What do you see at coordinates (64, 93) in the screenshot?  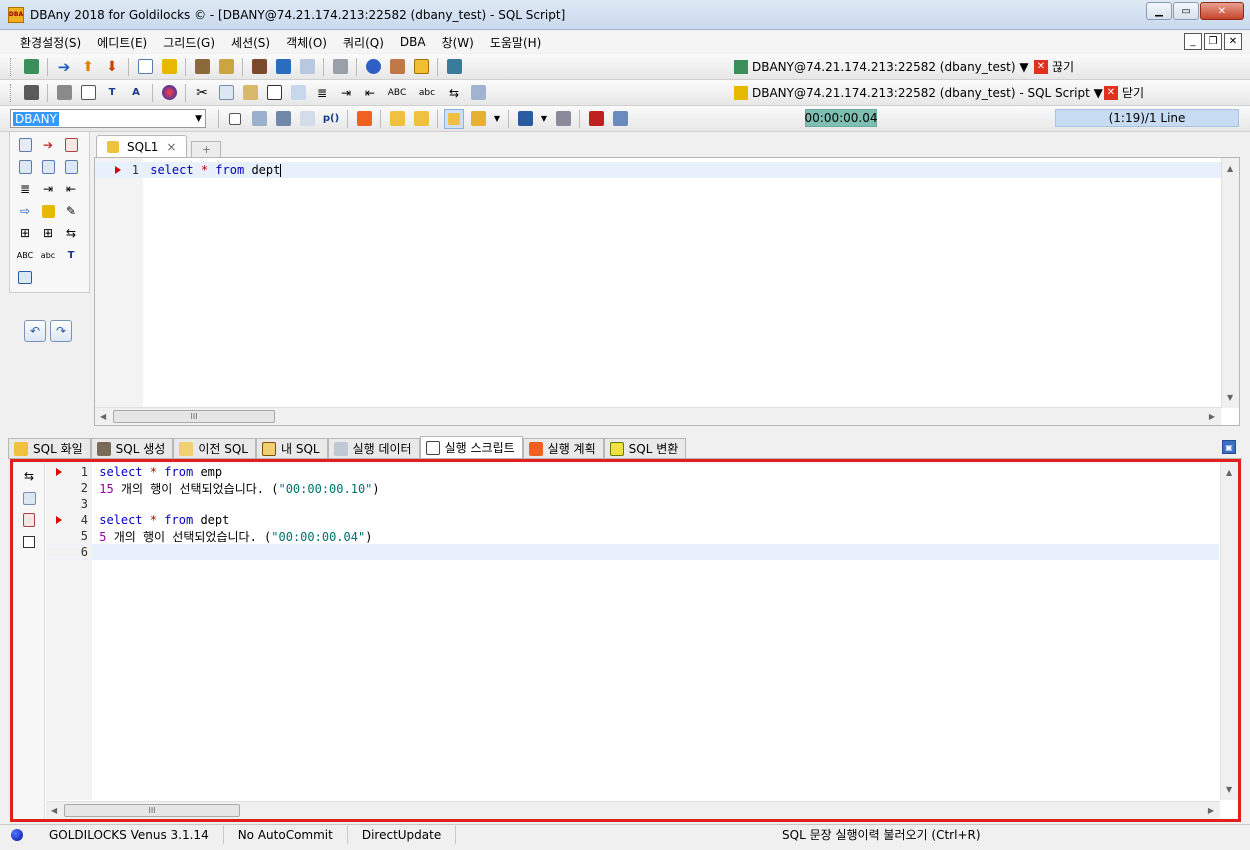 I see `print-icon` at bounding box center [64, 93].